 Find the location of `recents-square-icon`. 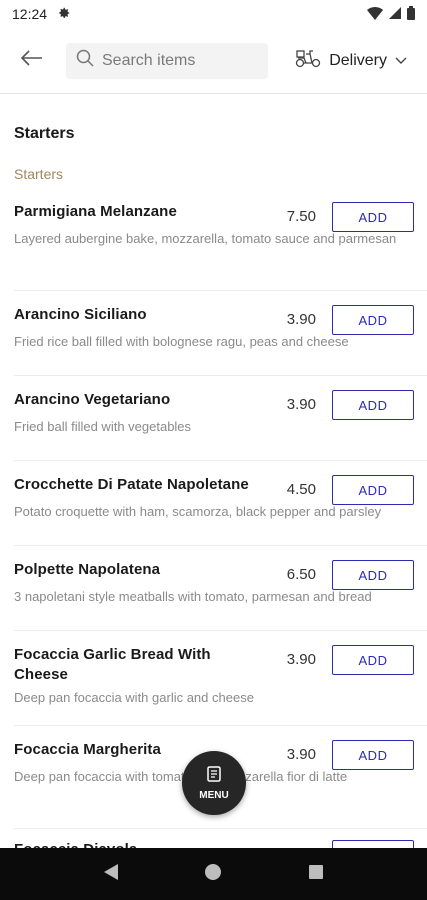

recents-square-icon is located at coordinates (316, 874).